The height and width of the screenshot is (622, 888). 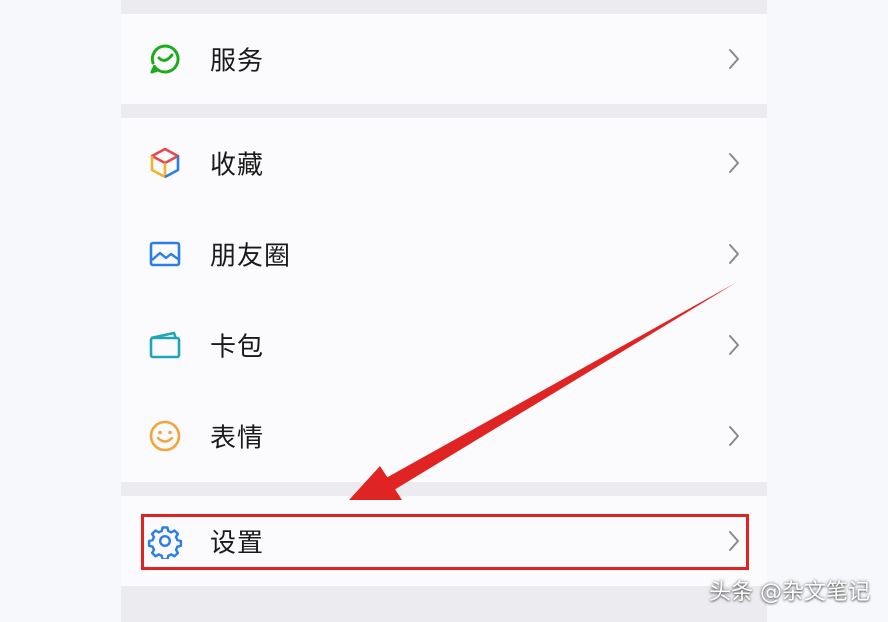 What do you see at coordinates (237, 543) in the screenshot?
I see `menu-item-label: 设置` at bounding box center [237, 543].